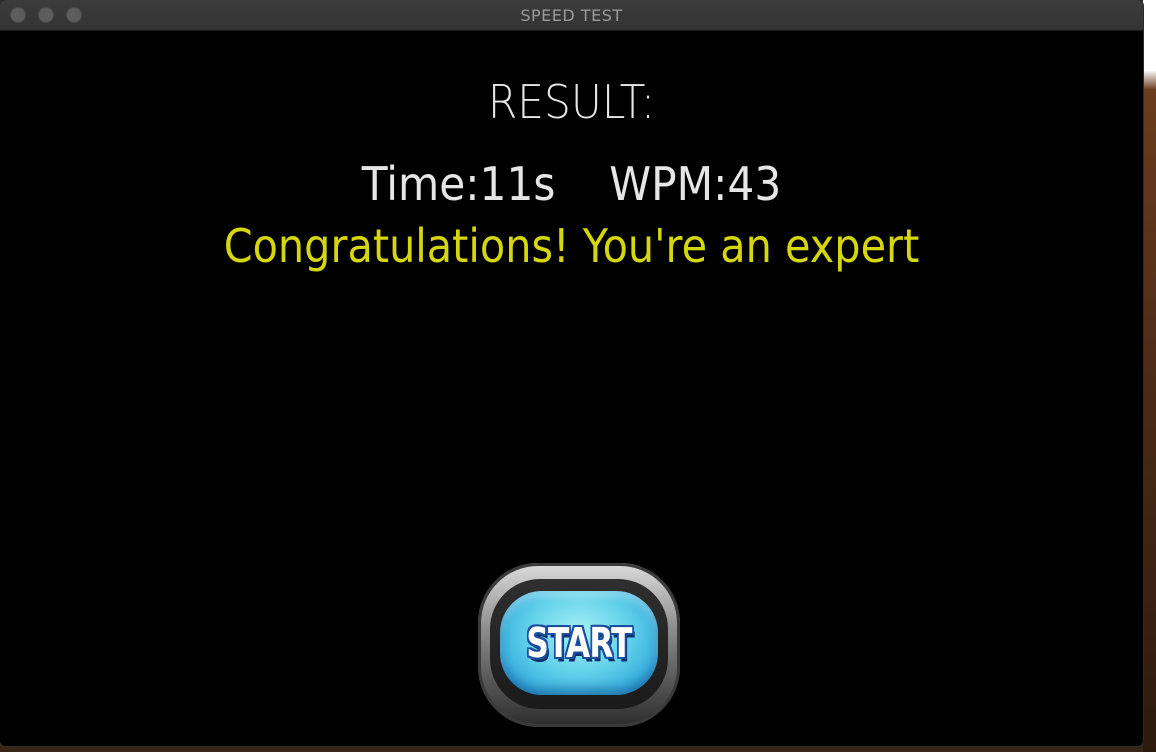 This screenshot has width=1156, height=752. What do you see at coordinates (420, 184) in the screenshot?
I see `time-label: Time:` at bounding box center [420, 184].